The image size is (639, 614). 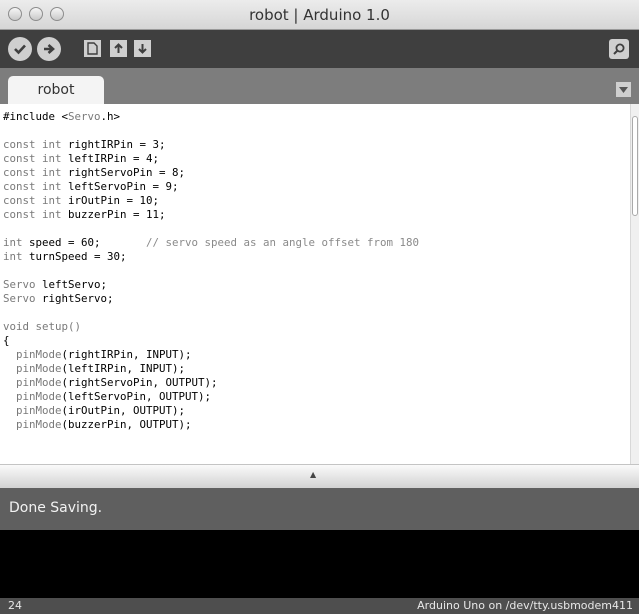 I want to click on code-line: pinMode(rightServoPin, OUTPUT);, so click(x=211, y=383).